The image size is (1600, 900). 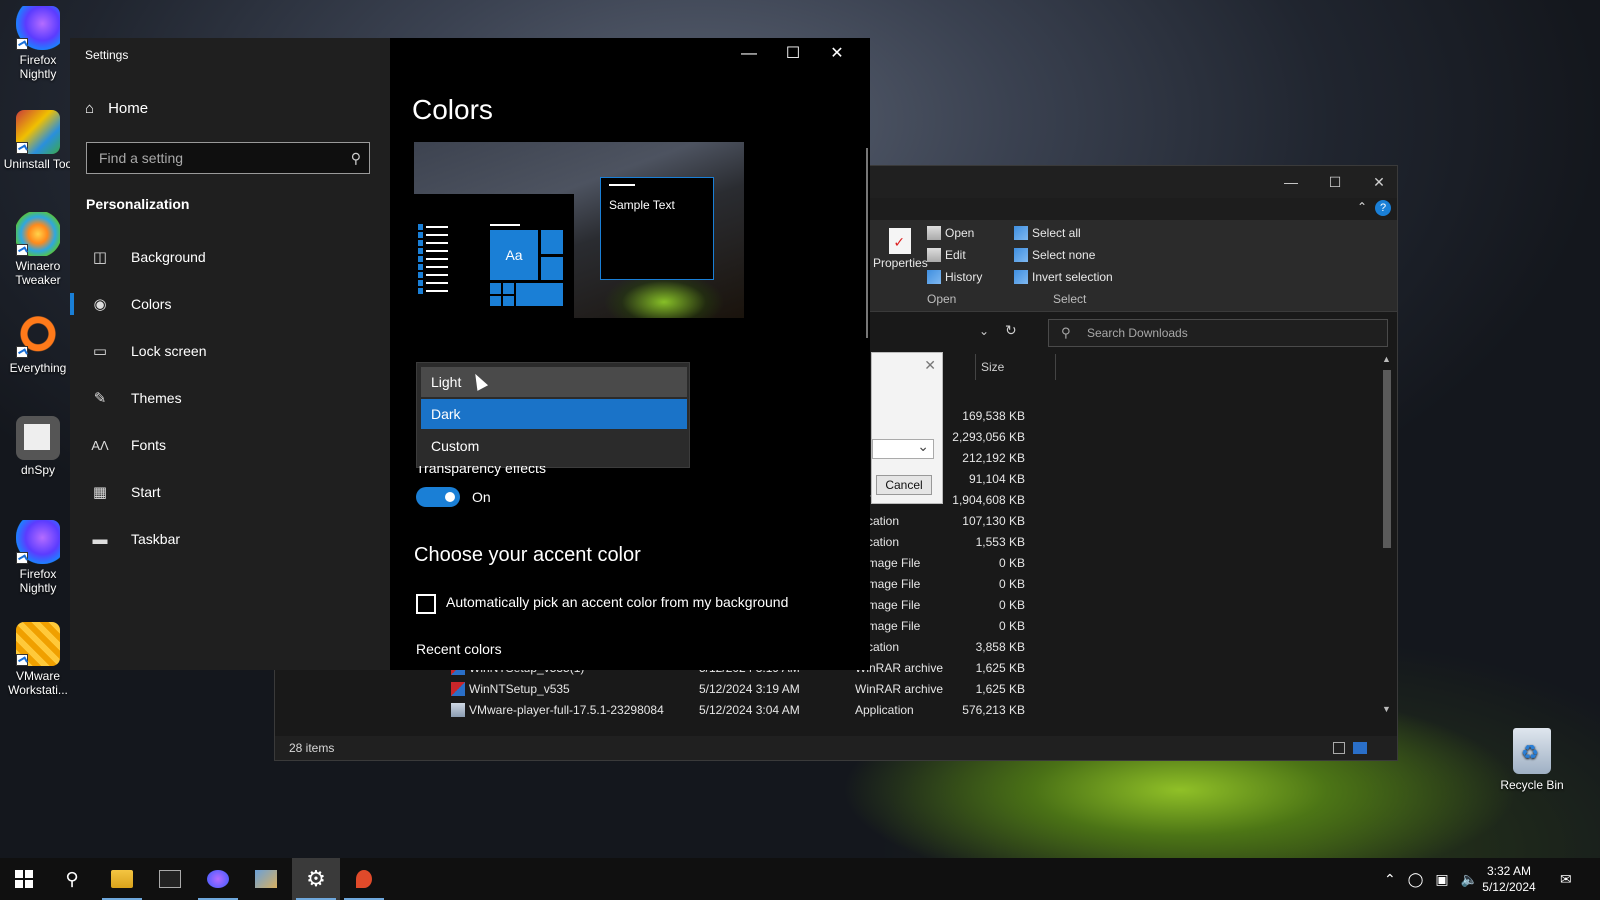 I want to click on window-title: Settings, so click(x=107, y=55).